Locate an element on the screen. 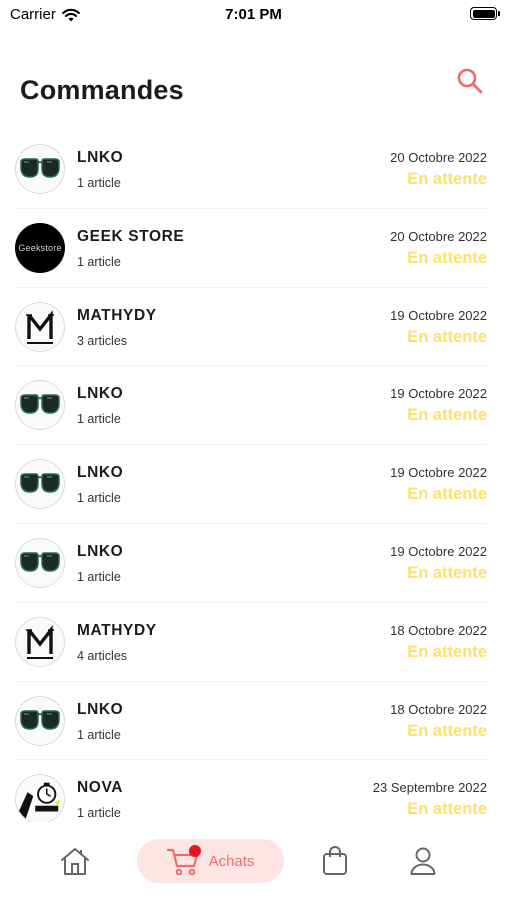  store-name: NOVA is located at coordinates (100, 788).